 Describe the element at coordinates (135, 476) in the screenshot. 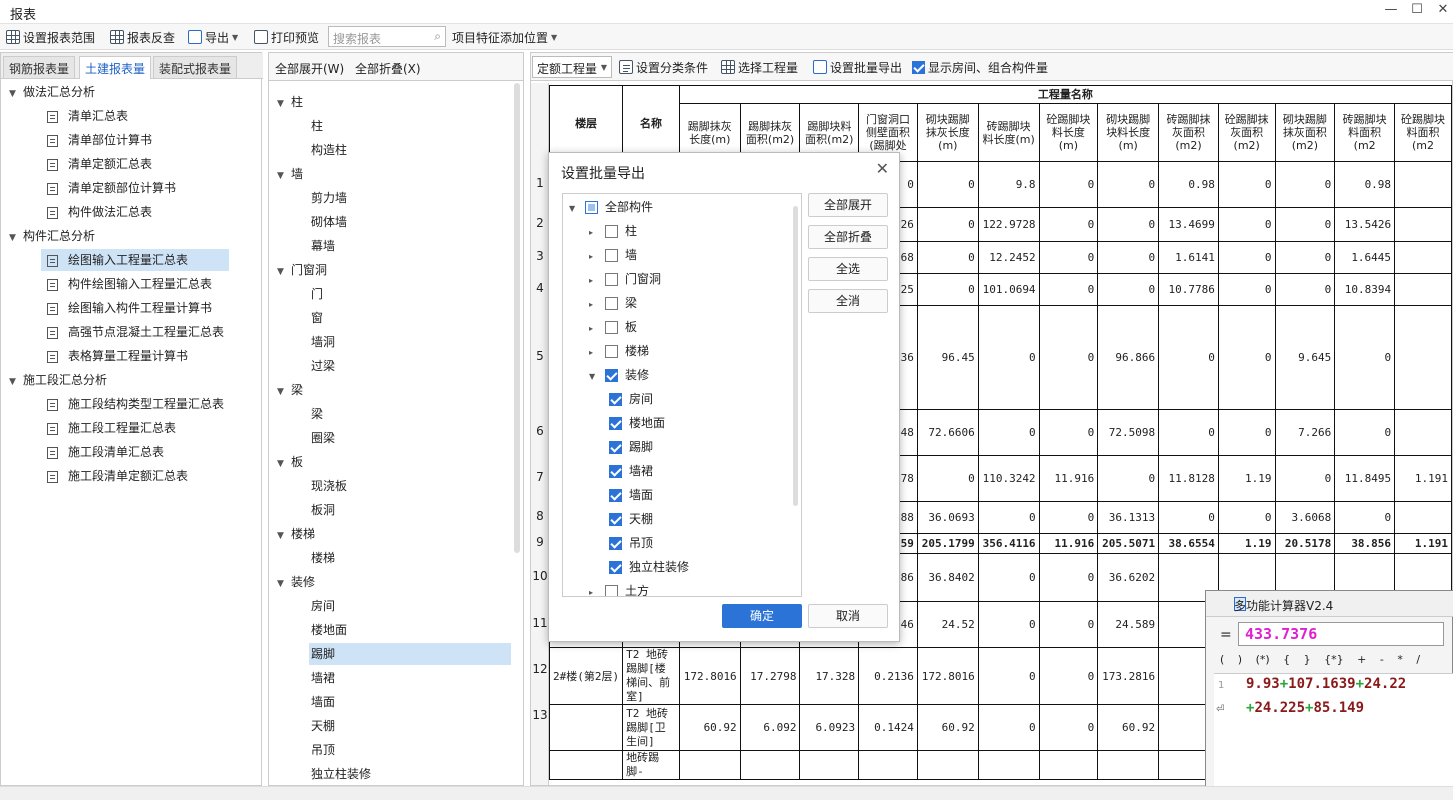

I see `tree-item: 施工段清单定额汇总表` at that location.